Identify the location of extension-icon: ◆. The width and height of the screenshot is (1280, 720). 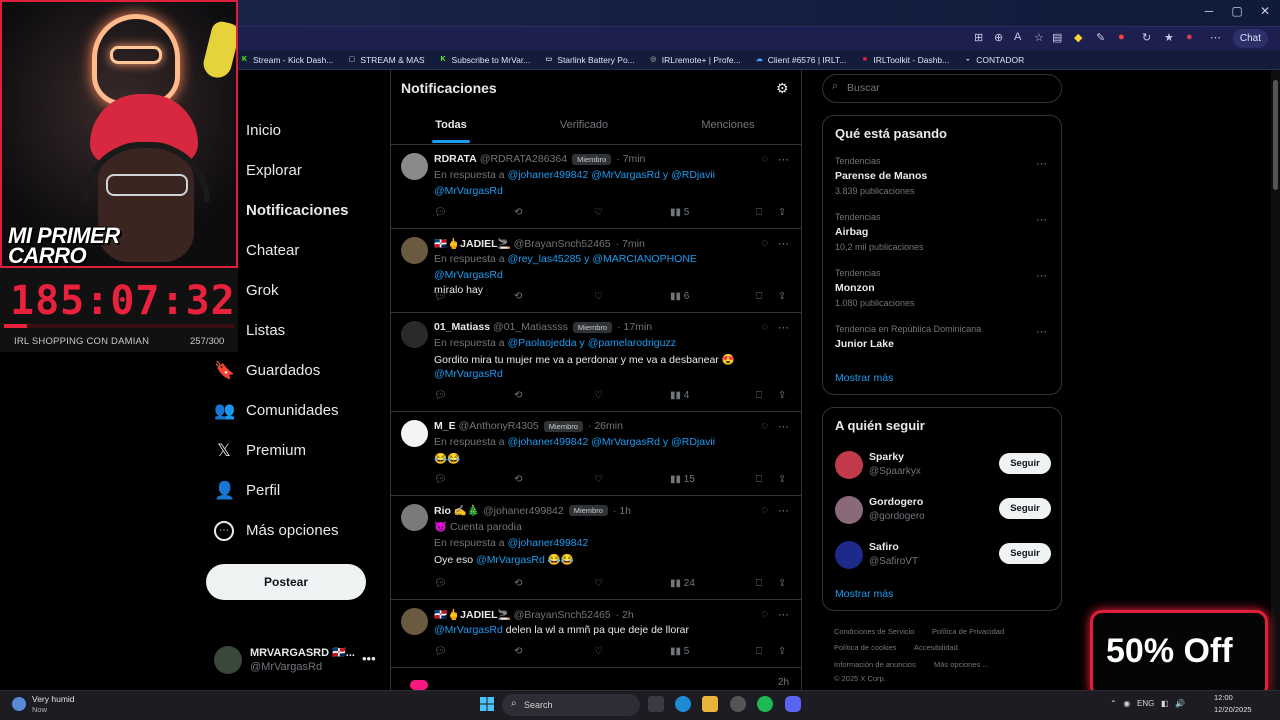
(1078, 37).